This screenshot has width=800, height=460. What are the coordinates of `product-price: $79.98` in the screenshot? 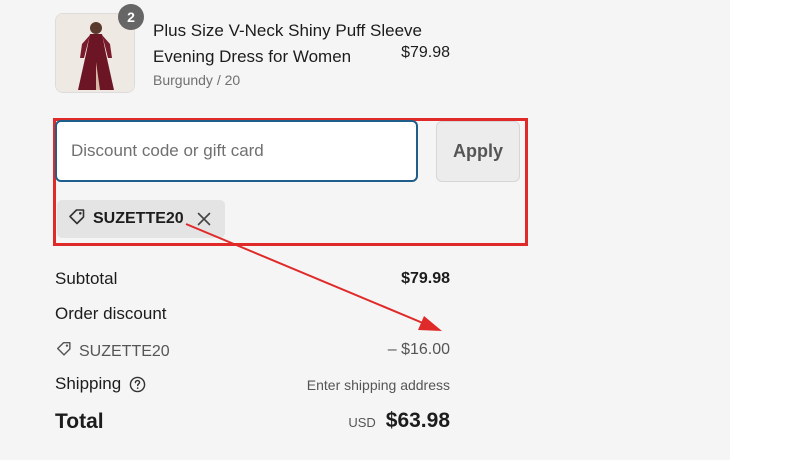 It's located at (425, 52).